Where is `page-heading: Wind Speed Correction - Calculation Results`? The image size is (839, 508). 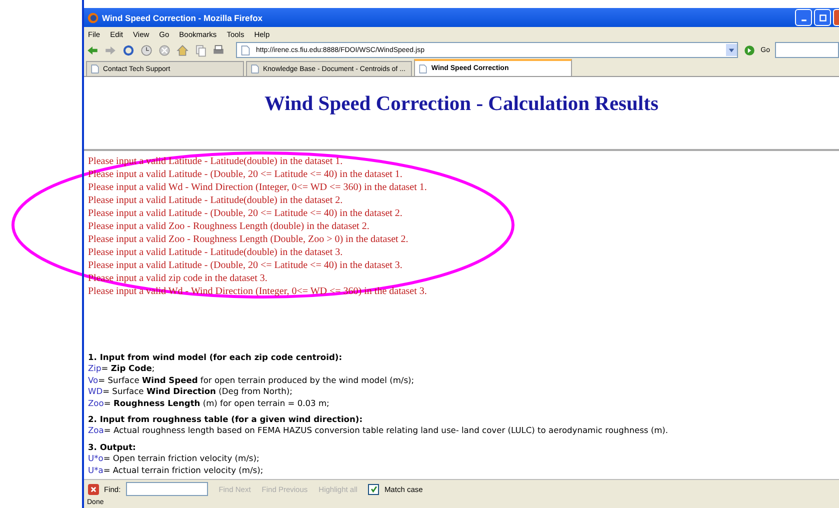
page-heading: Wind Speed Correction - Calculation Results is located at coordinates (462, 104).